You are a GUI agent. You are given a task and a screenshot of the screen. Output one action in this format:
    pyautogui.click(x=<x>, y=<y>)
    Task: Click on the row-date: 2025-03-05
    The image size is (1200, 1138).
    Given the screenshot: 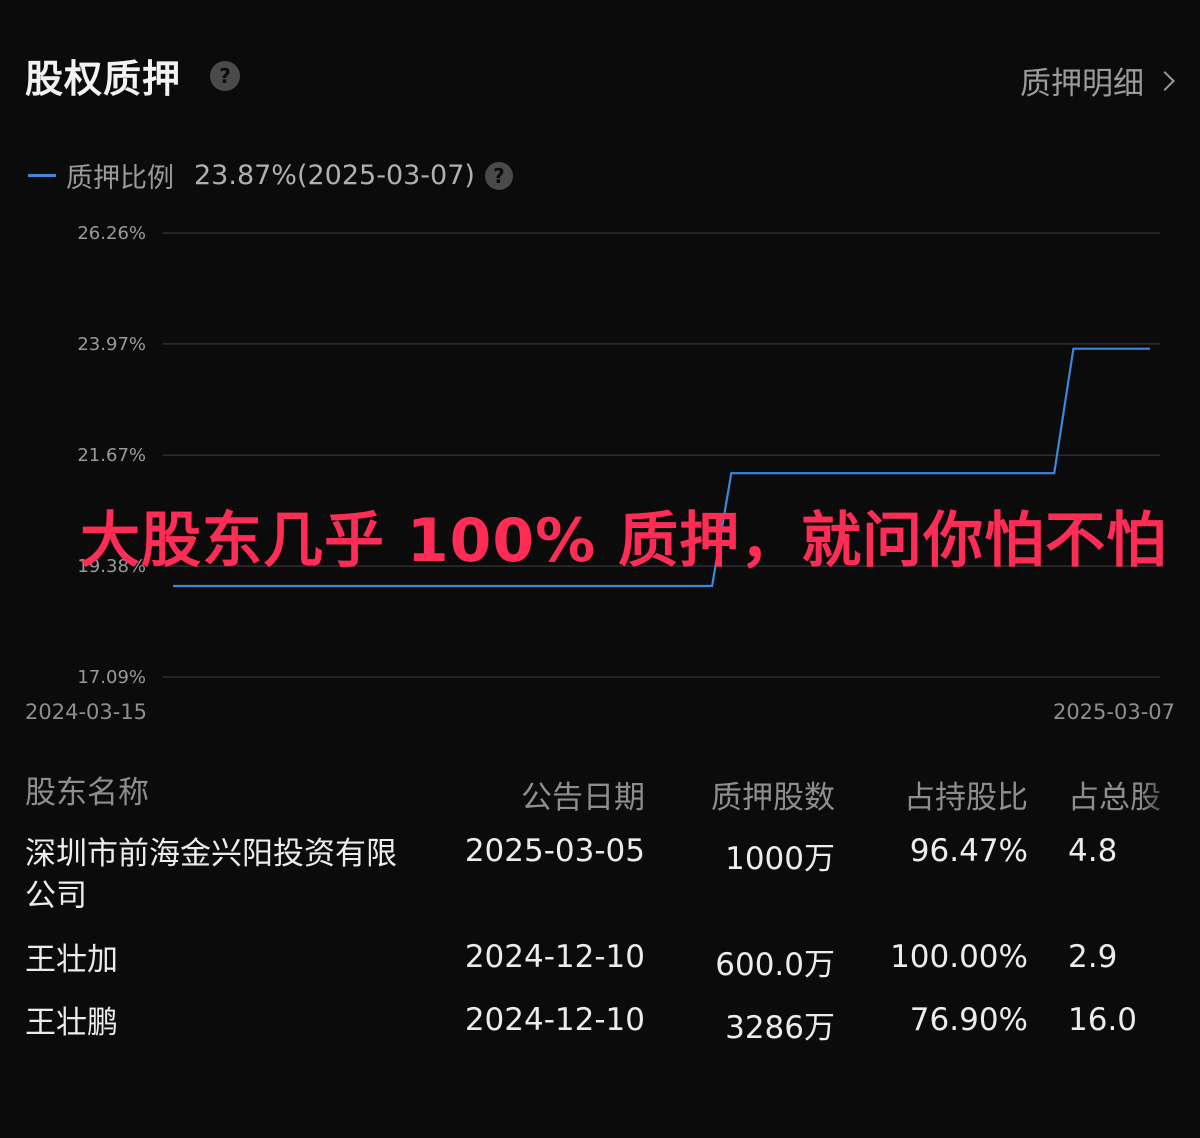 What is the action you would take?
    pyautogui.click(x=554, y=851)
    